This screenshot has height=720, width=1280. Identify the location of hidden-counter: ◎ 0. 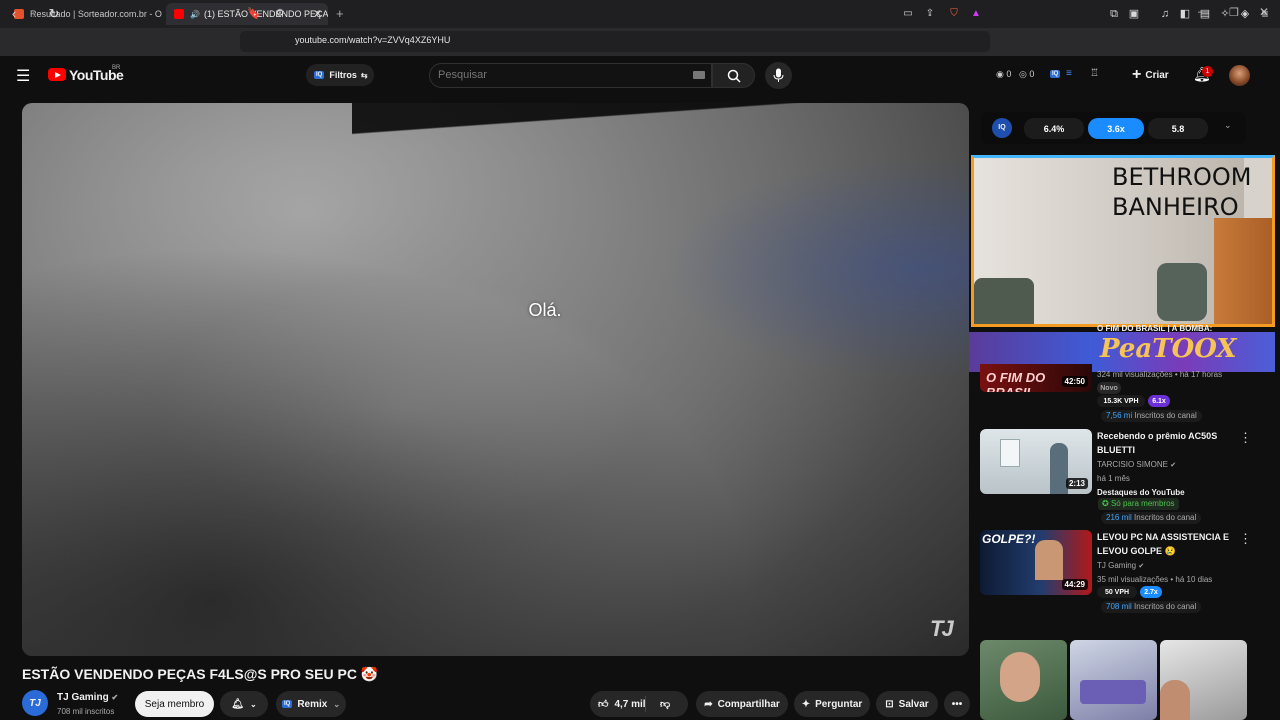
(1027, 74).